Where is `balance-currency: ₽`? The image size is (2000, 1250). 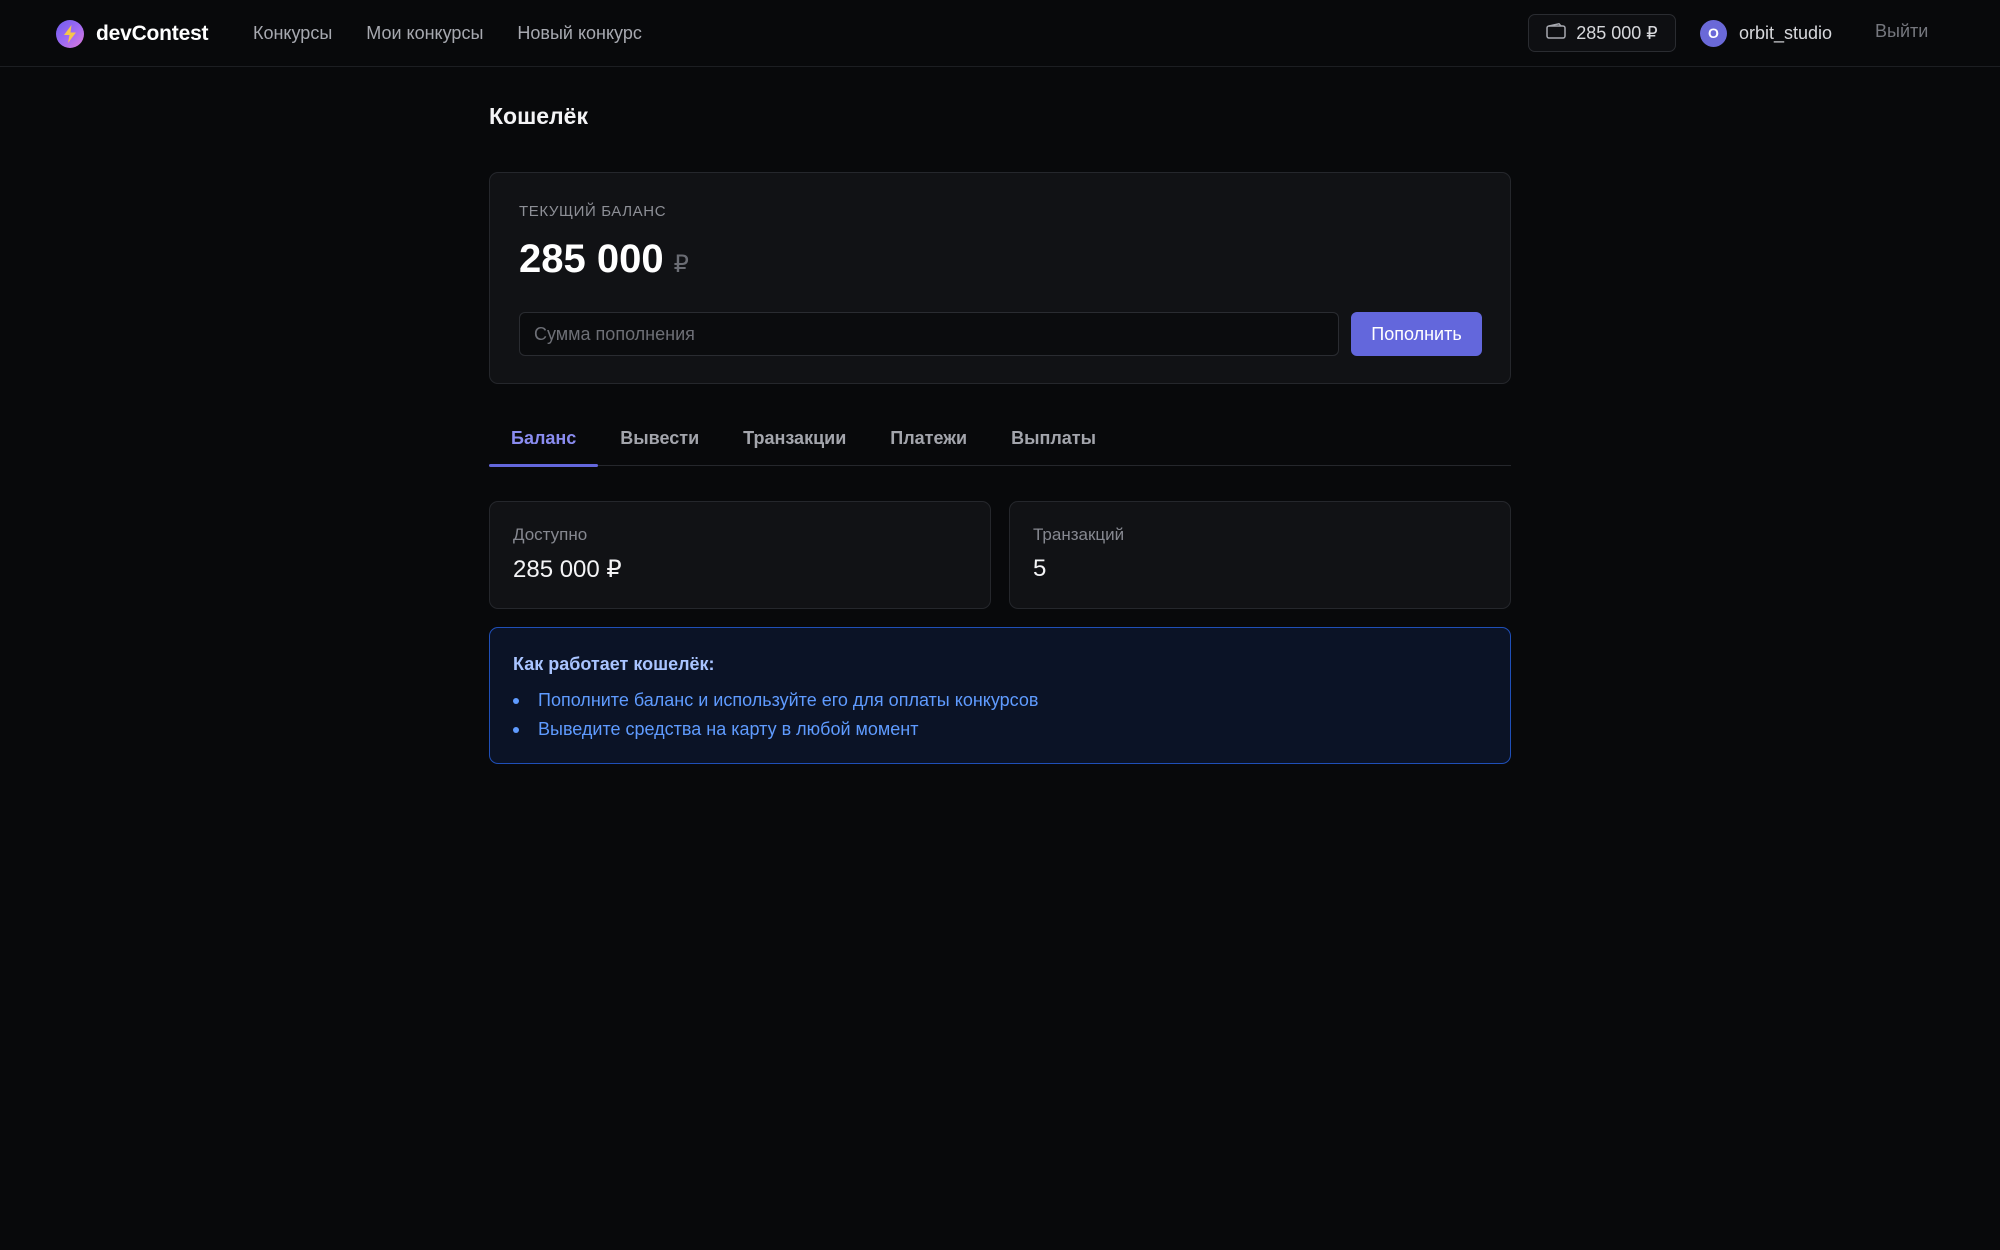
balance-currency: ₽ is located at coordinates (681, 264).